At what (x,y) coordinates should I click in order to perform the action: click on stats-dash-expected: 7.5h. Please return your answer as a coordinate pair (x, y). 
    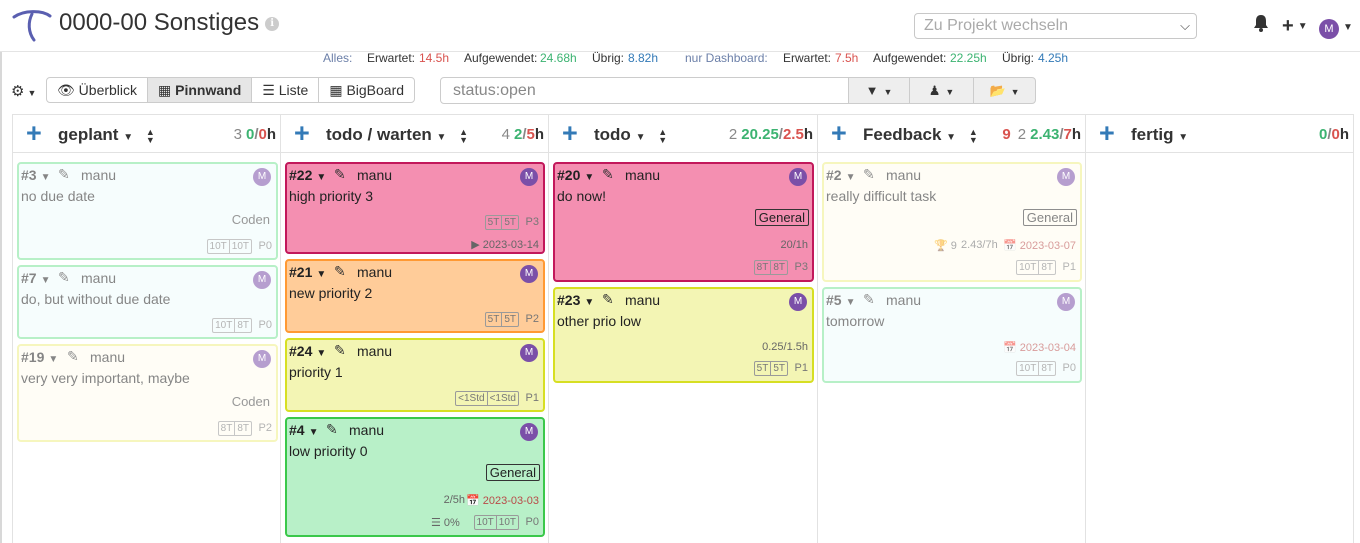
    Looking at the image, I should click on (847, 58).